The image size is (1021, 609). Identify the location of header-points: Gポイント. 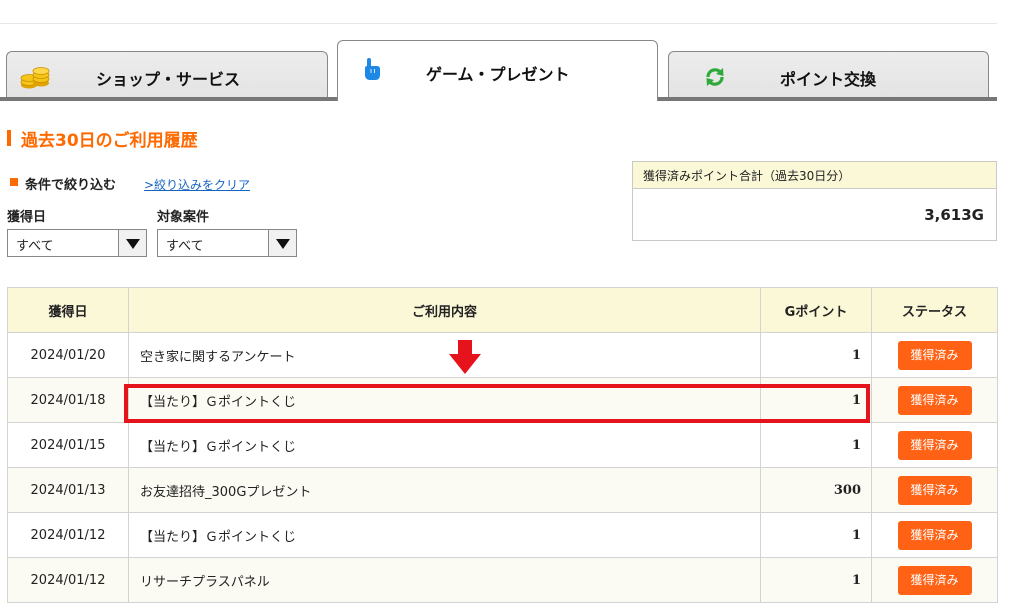
(816, 310).